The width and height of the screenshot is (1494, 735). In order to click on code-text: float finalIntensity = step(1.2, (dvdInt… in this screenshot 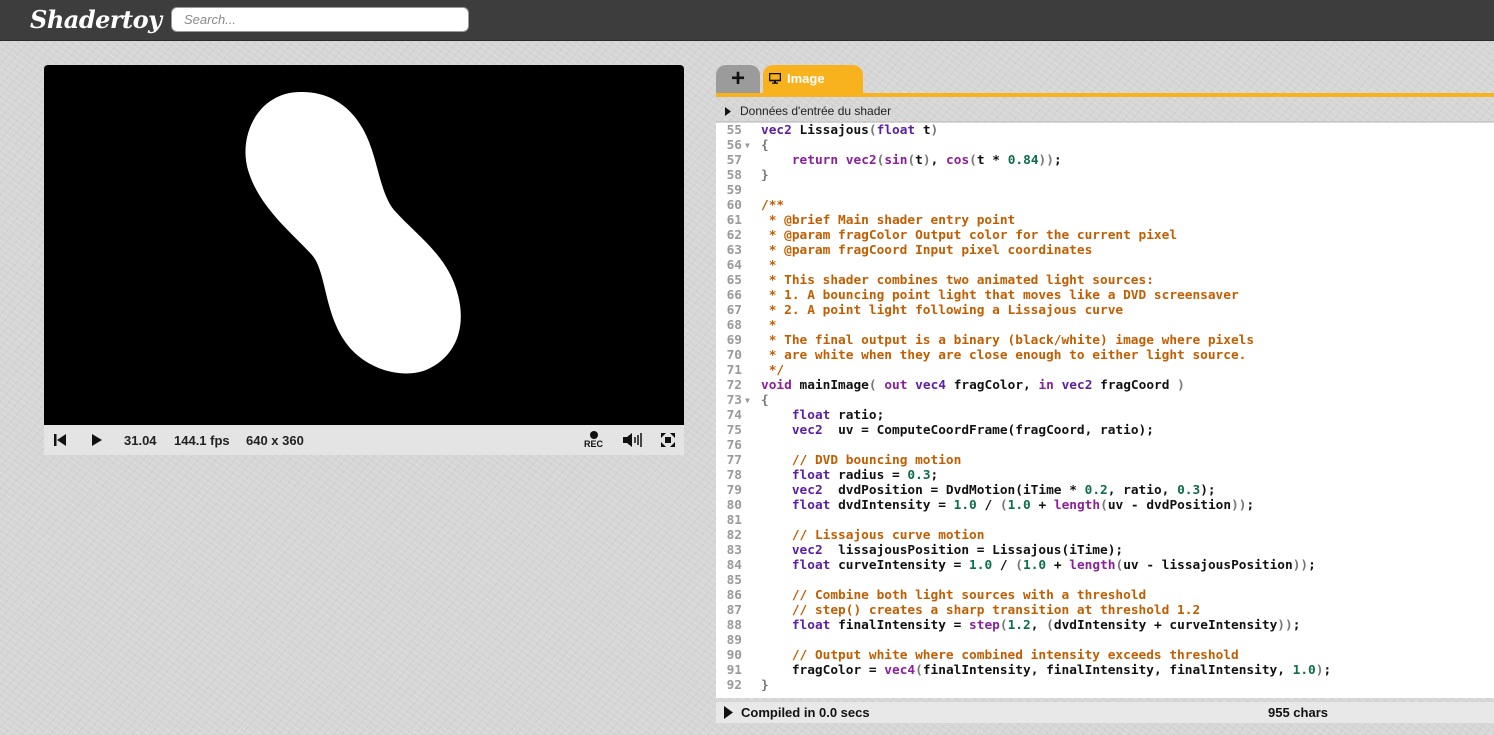, I will do `click(1031, 625)`.